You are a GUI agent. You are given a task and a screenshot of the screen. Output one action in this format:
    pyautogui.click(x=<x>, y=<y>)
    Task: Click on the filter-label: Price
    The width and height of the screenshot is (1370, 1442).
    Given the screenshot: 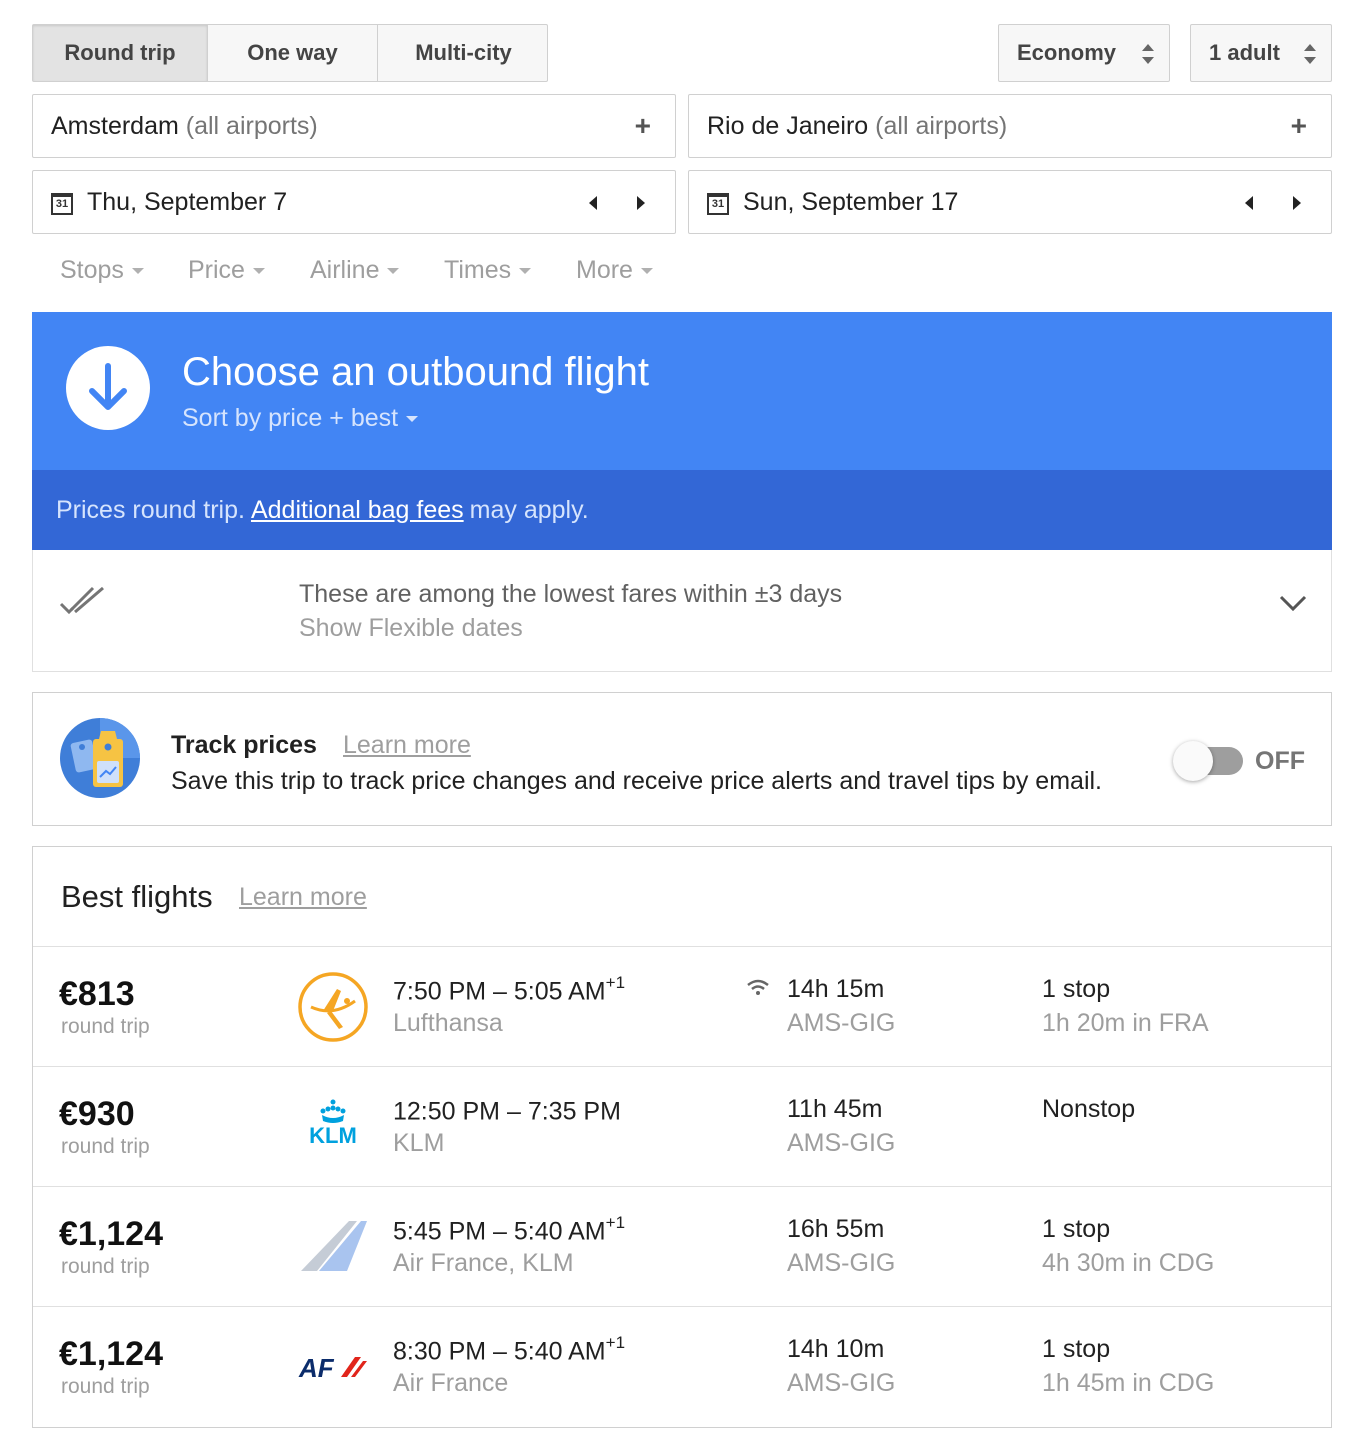 What is the action you would take?
    pyautogui.click(x=216, y=270)
    